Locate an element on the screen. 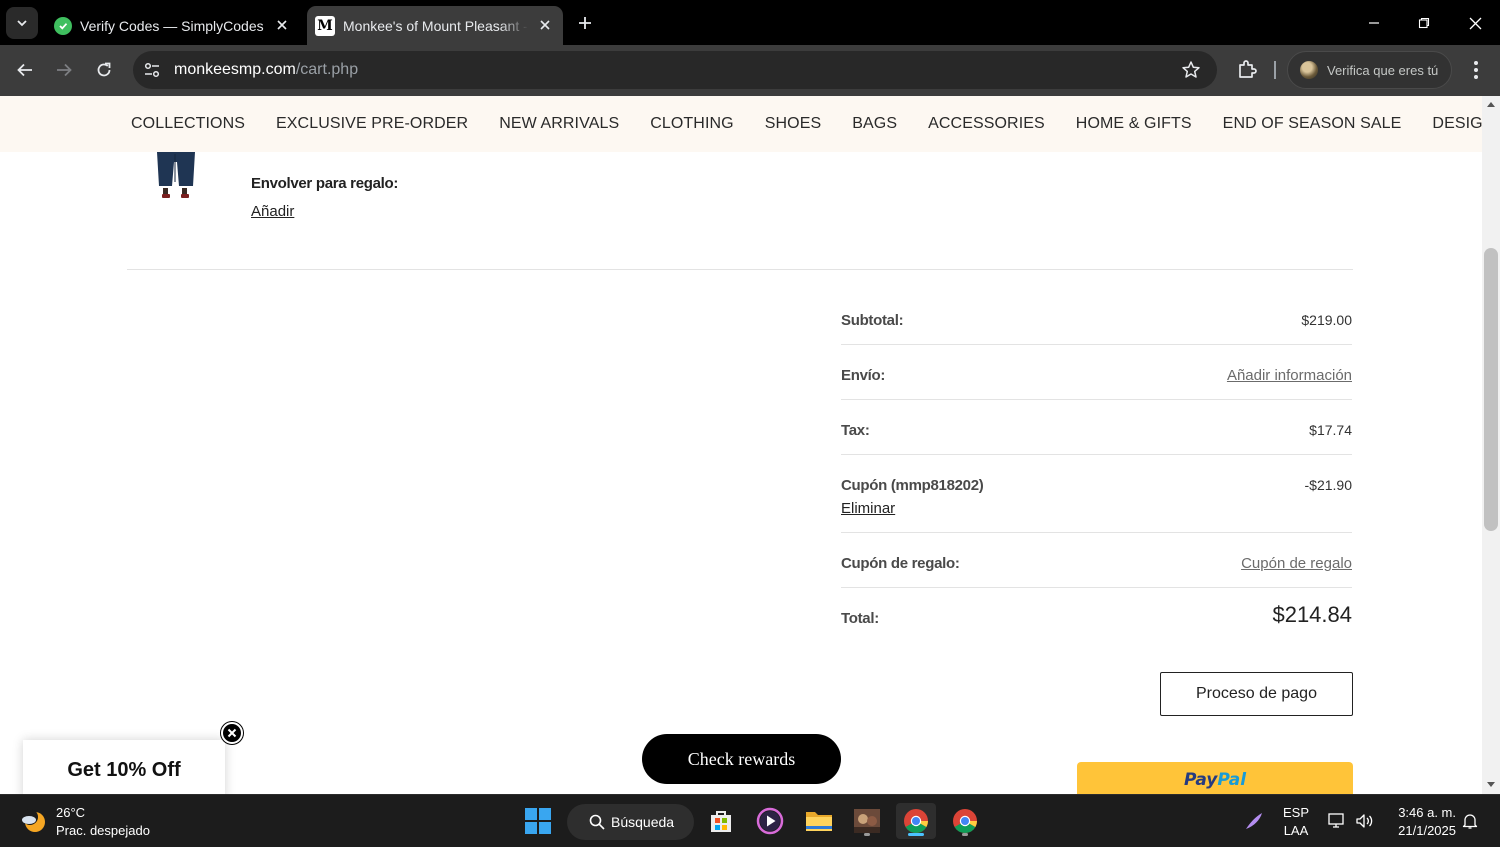 This screenshot has height=847, width=1500. total-label: Total: is located at coordinates (860, 618).